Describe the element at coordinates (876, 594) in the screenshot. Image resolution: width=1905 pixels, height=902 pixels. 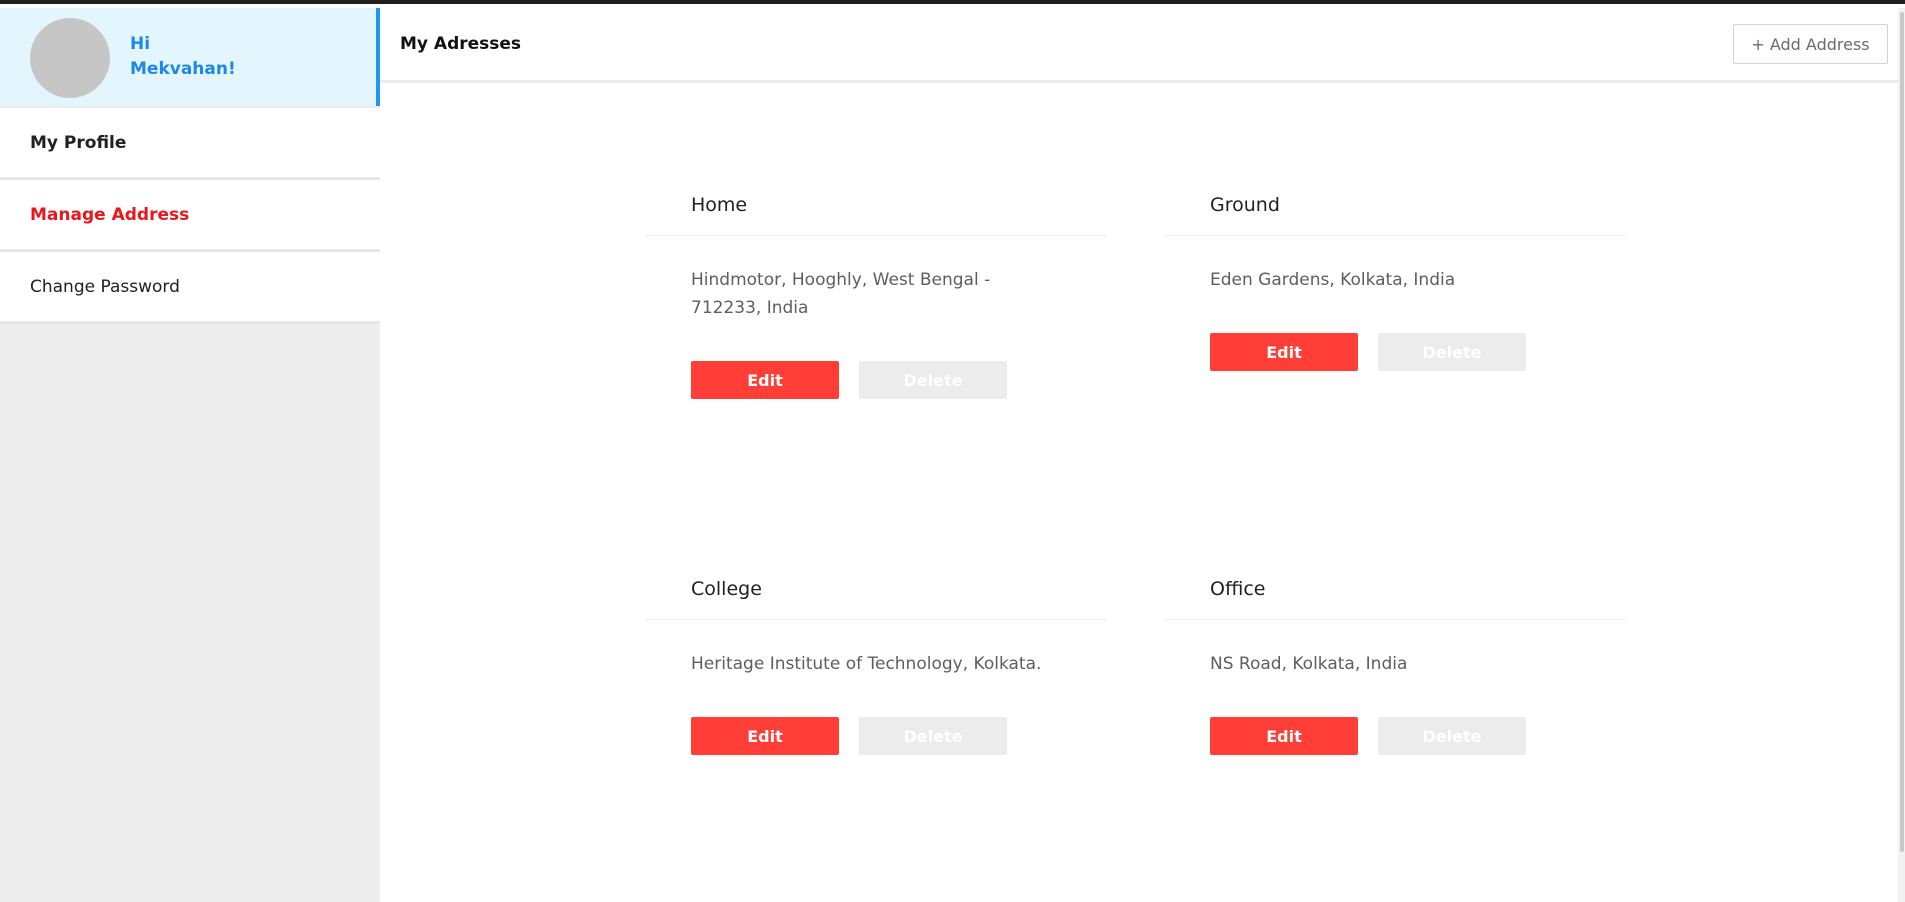
I see `address-card-title: College` at that location.